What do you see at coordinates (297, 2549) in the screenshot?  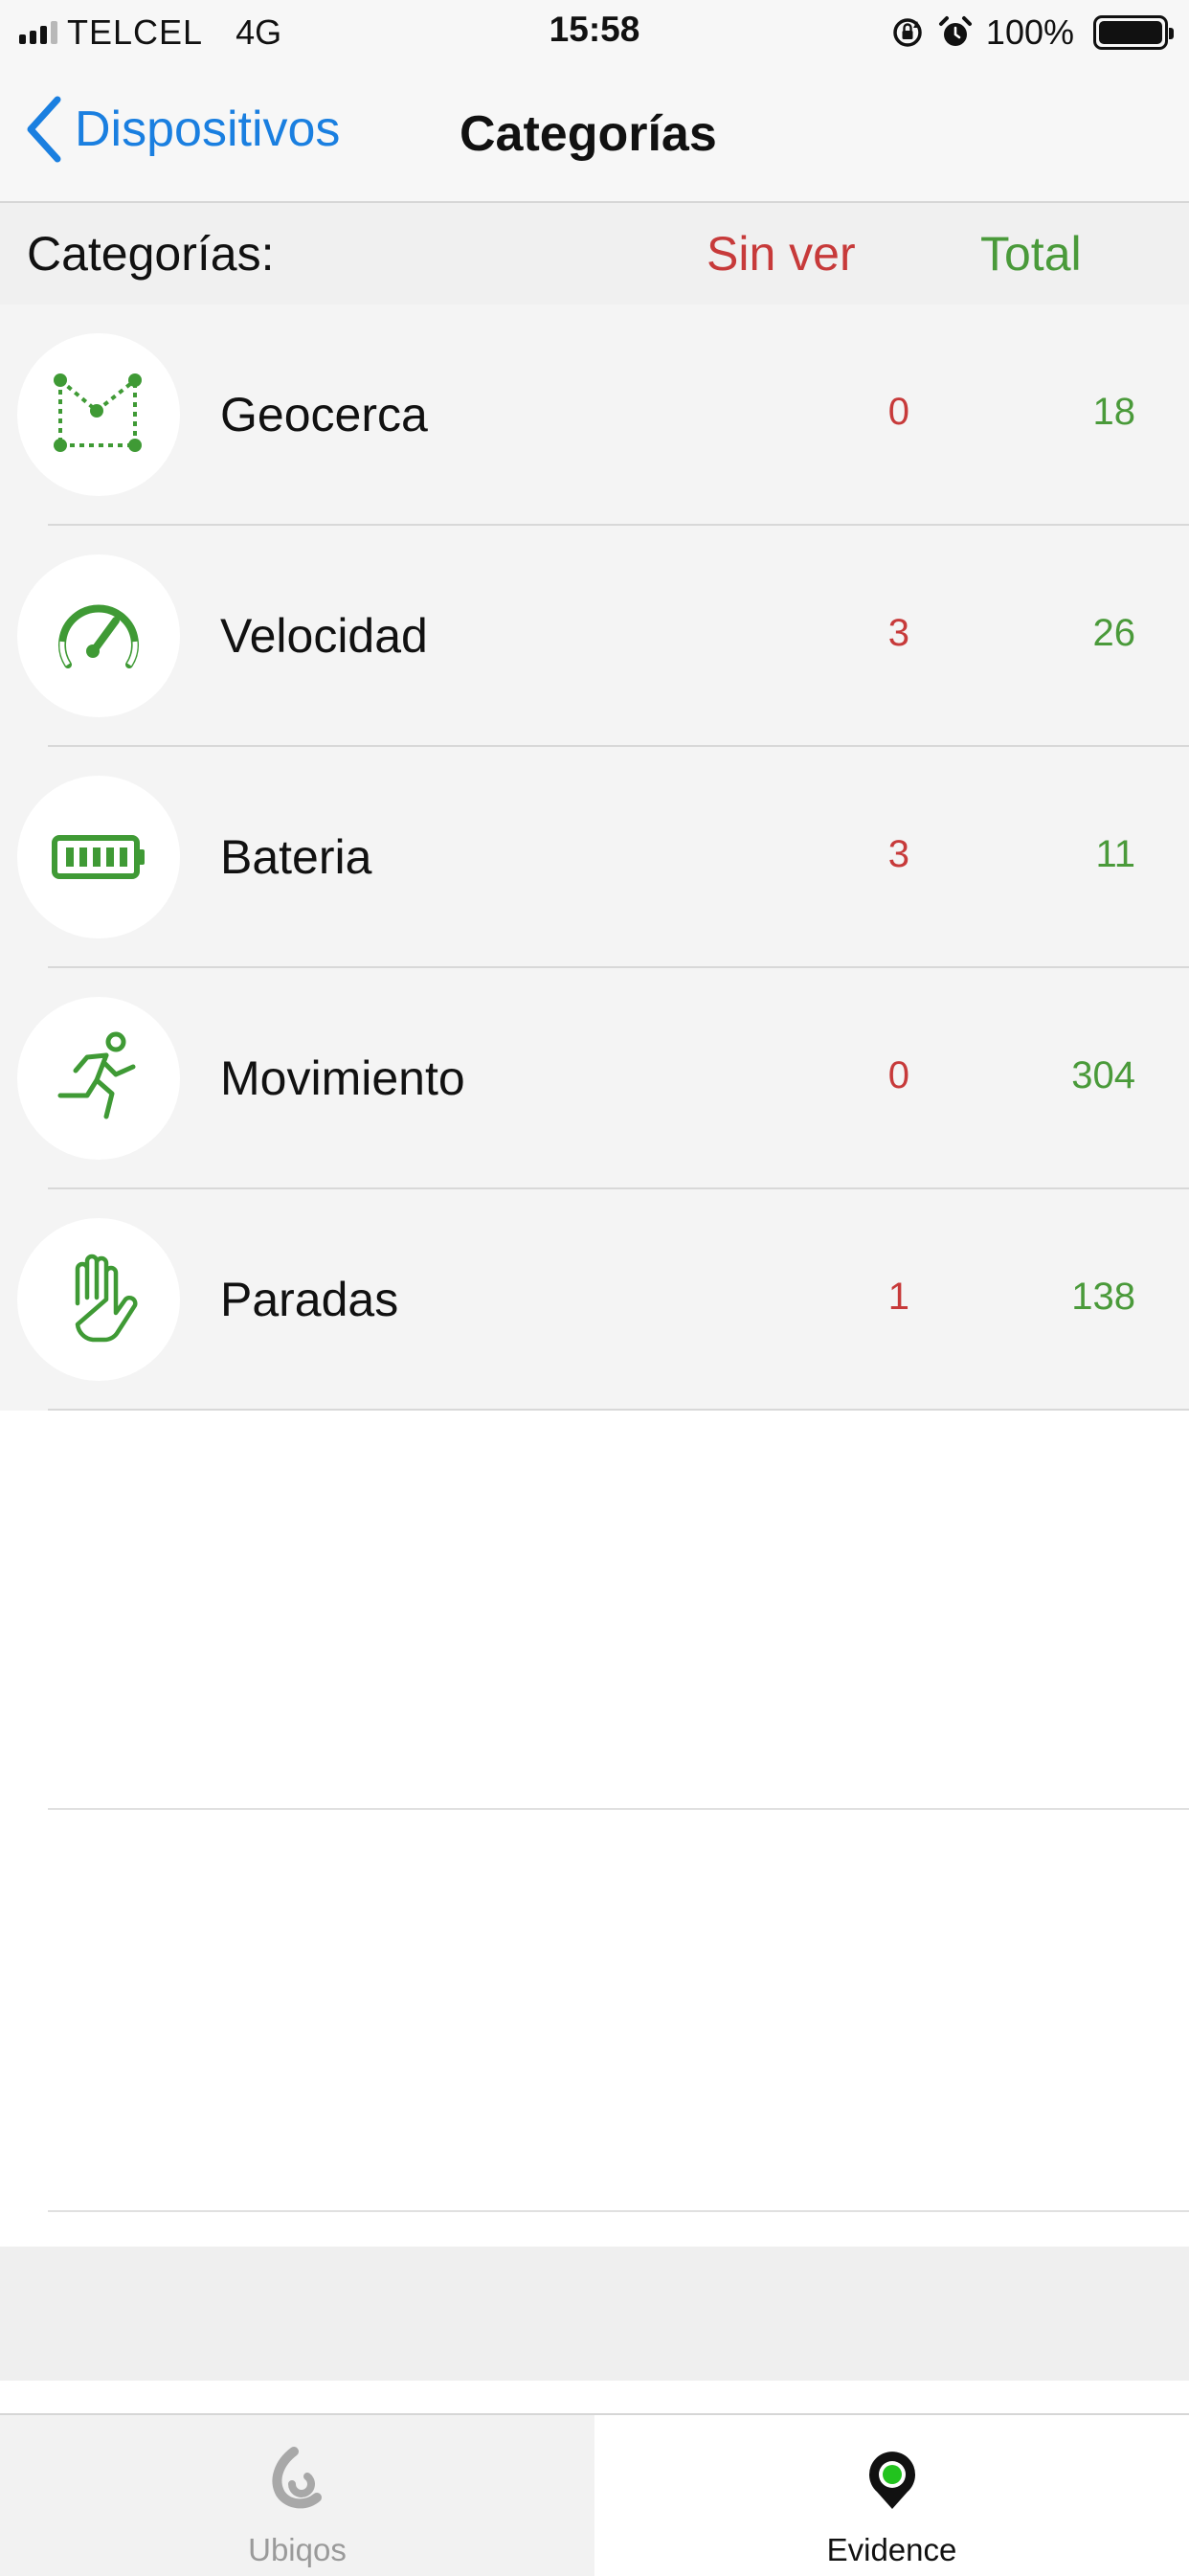 I see `tab-label: Ubiqos` at bounding box center [297, 2549].